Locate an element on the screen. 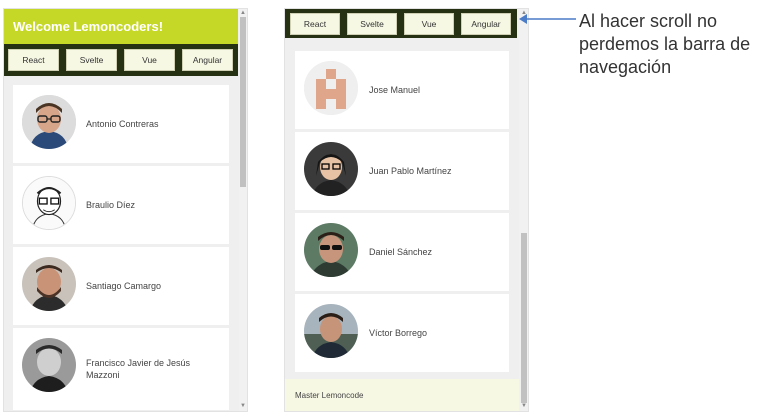  member-name: Víctor Borrego is located at coordinates (398, 333).